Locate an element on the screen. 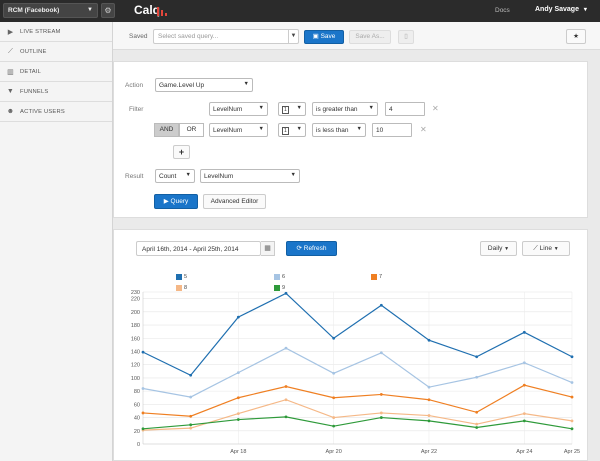  legend-item: 9 is located at coordinates (279, 288).